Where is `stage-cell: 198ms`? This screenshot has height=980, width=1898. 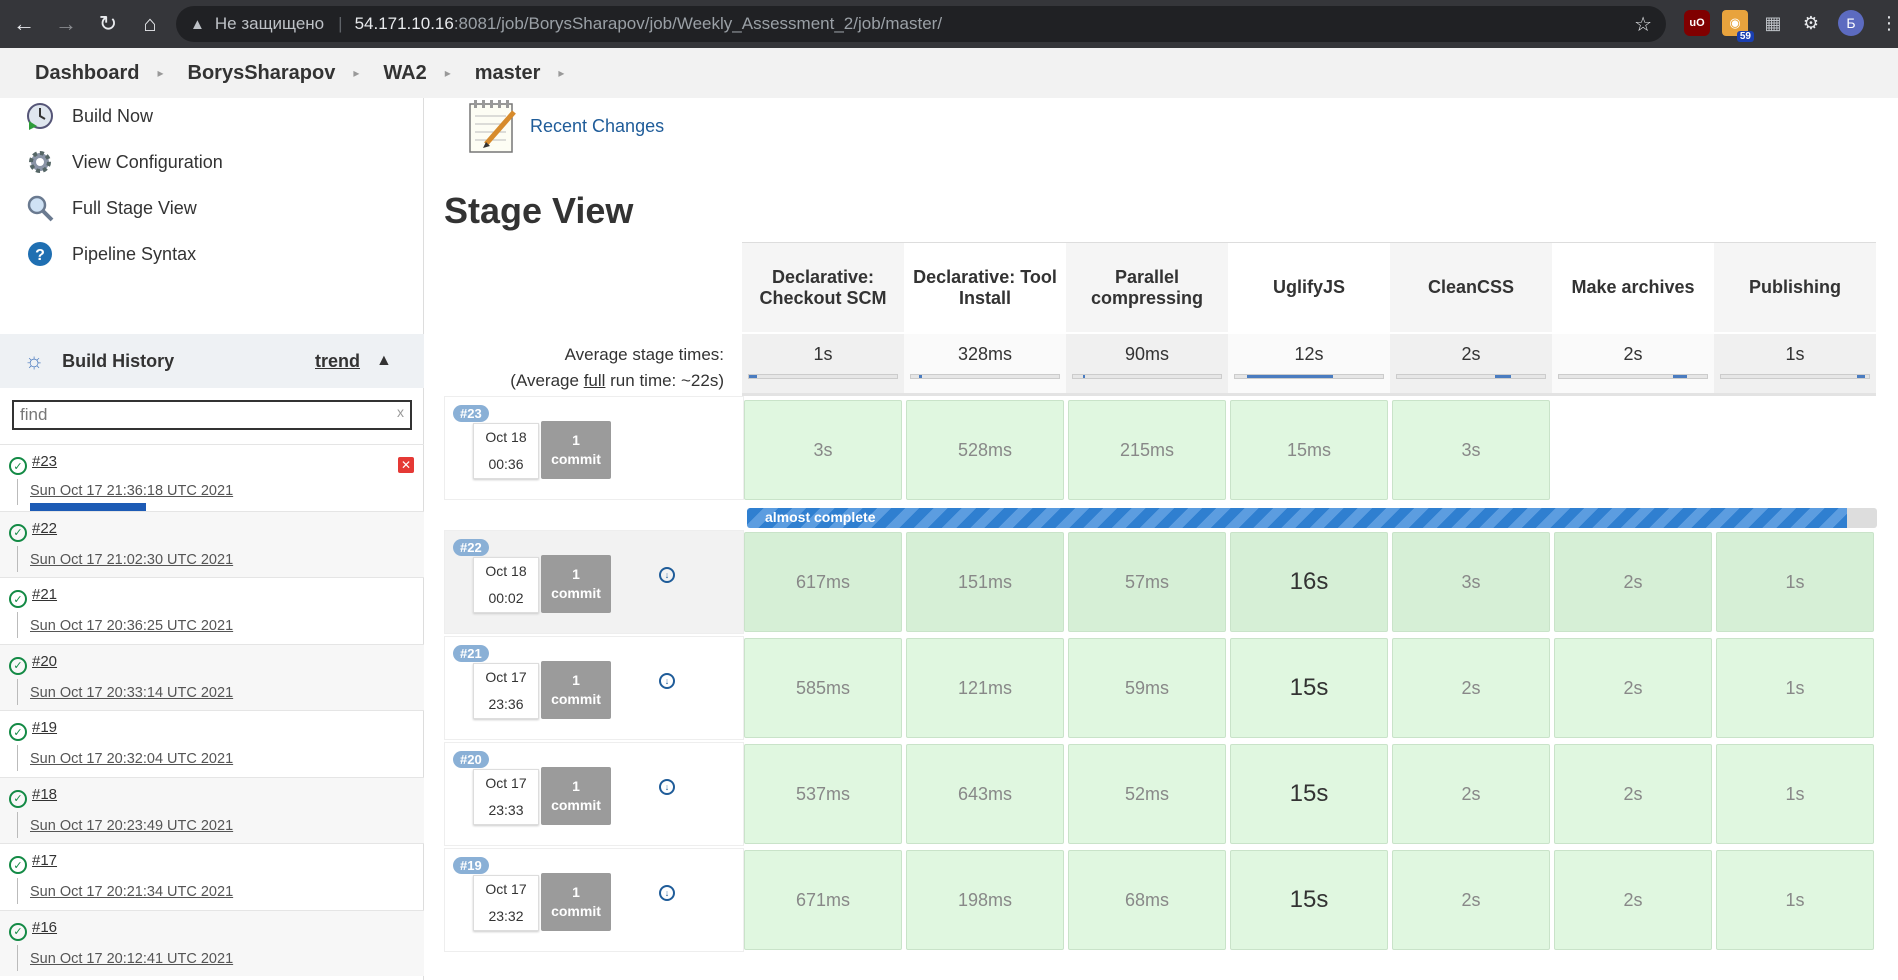 stage-cell: 198ms is located at coordinates (985, 900).